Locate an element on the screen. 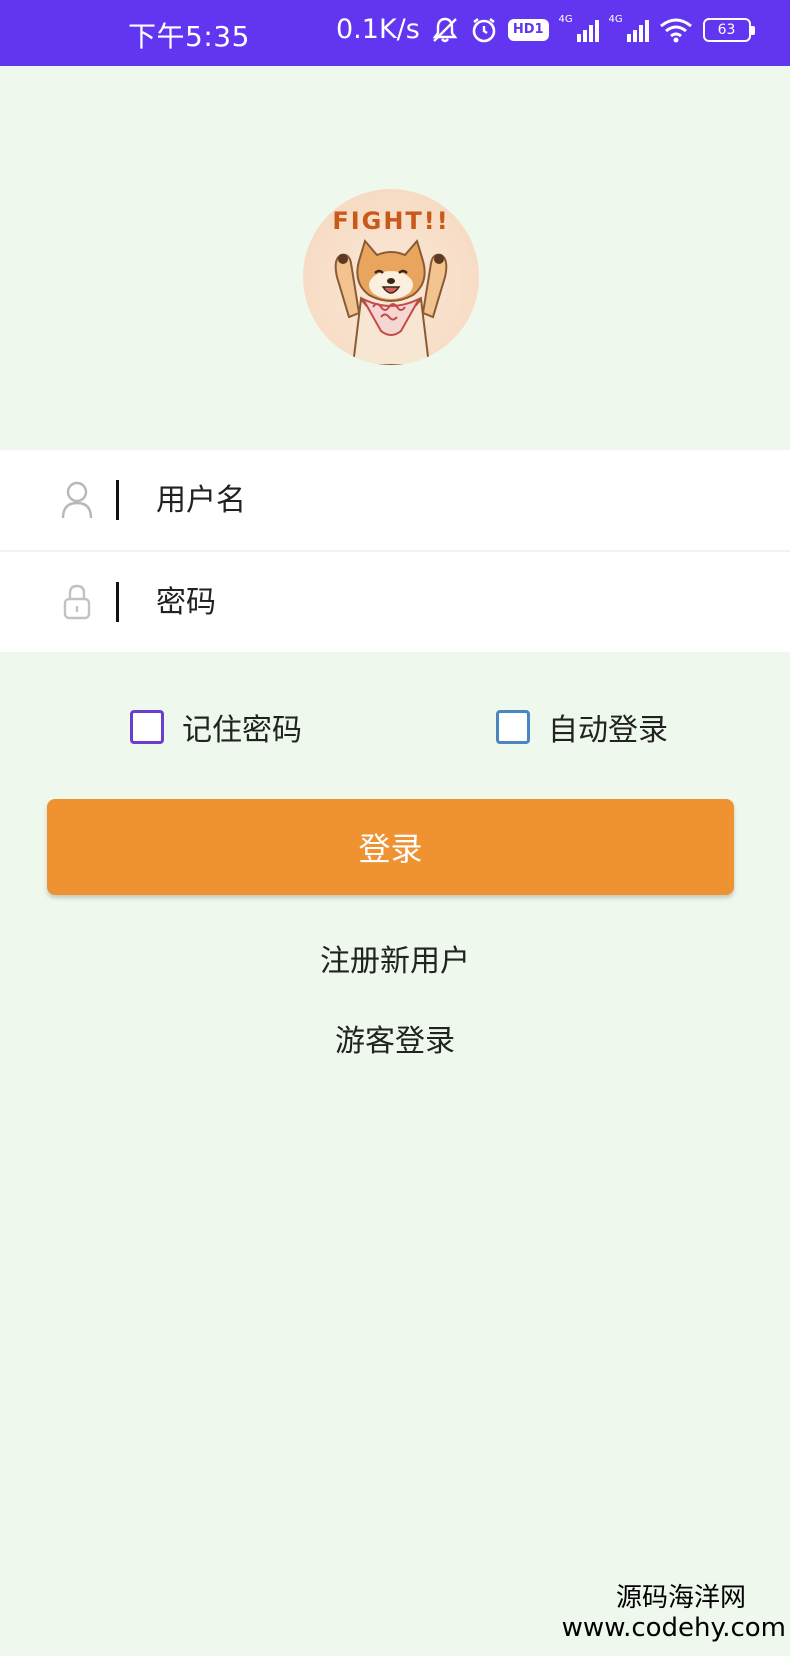 Image resolution: width=790 pixels, height=1656 pixels. network-speed: 0.1K/s is located at coordinates (378, 29).